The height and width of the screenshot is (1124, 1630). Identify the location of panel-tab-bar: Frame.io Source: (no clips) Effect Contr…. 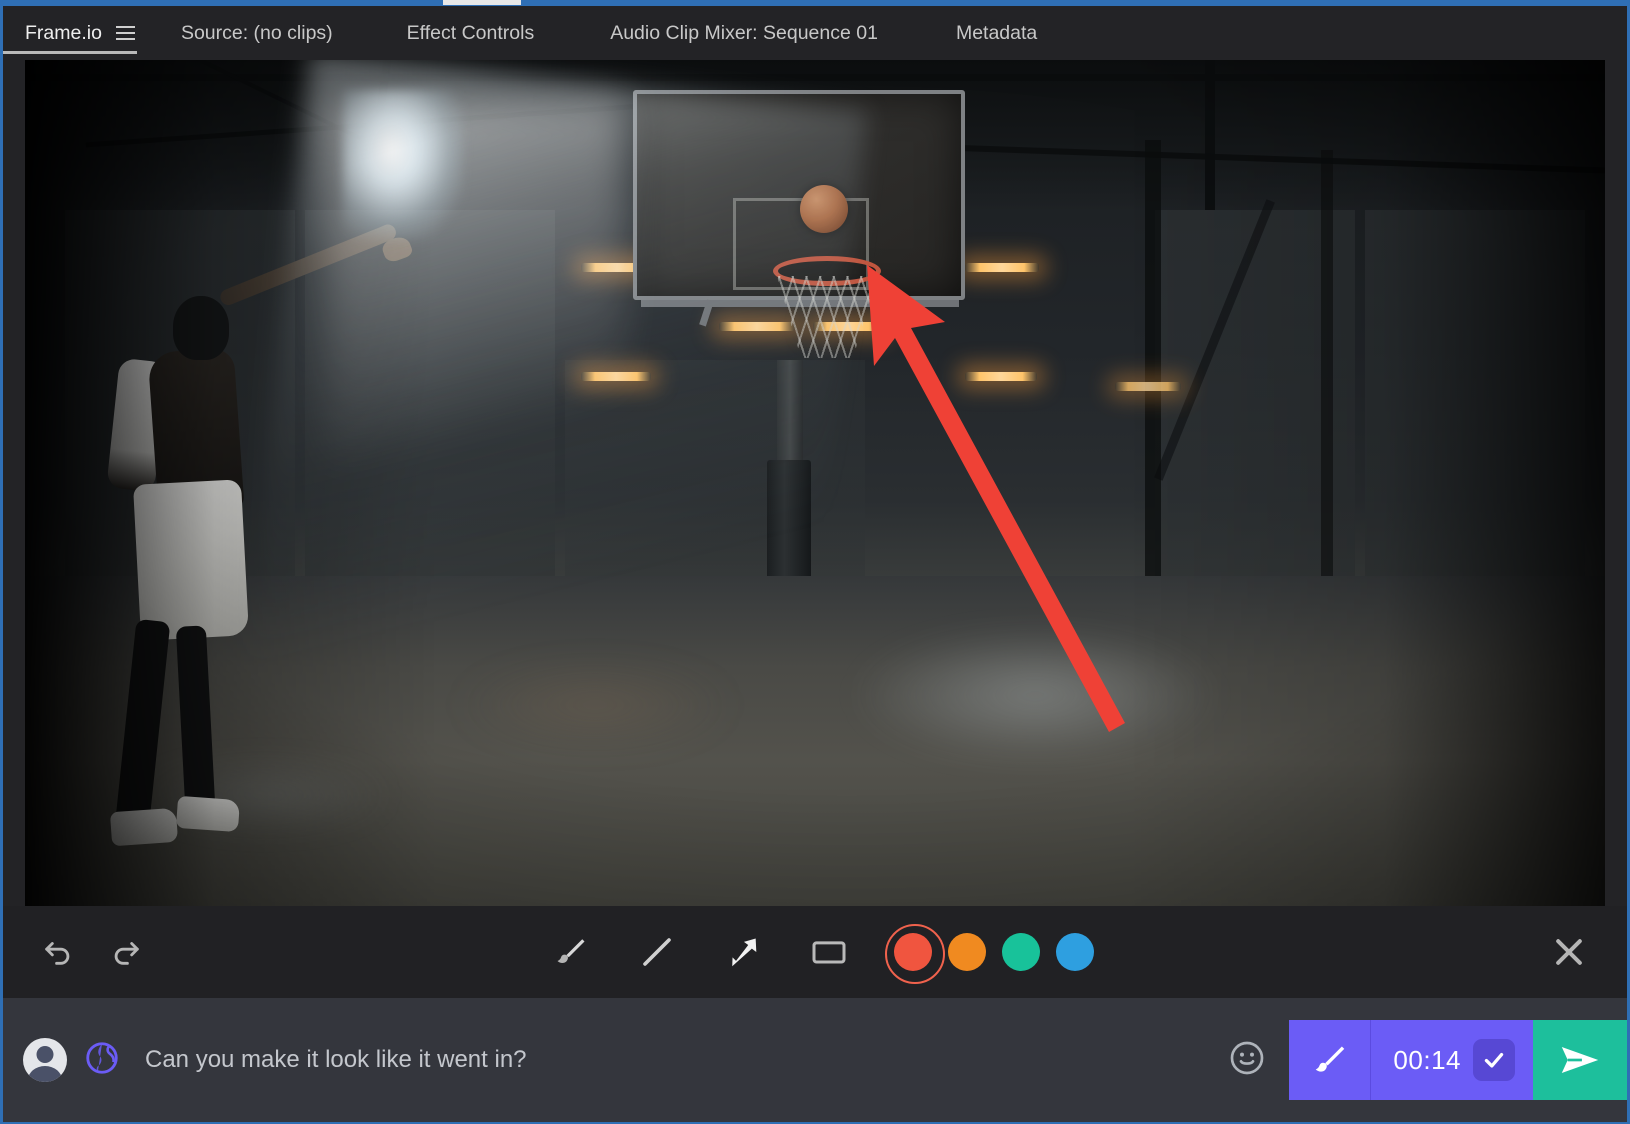
(815, 33).